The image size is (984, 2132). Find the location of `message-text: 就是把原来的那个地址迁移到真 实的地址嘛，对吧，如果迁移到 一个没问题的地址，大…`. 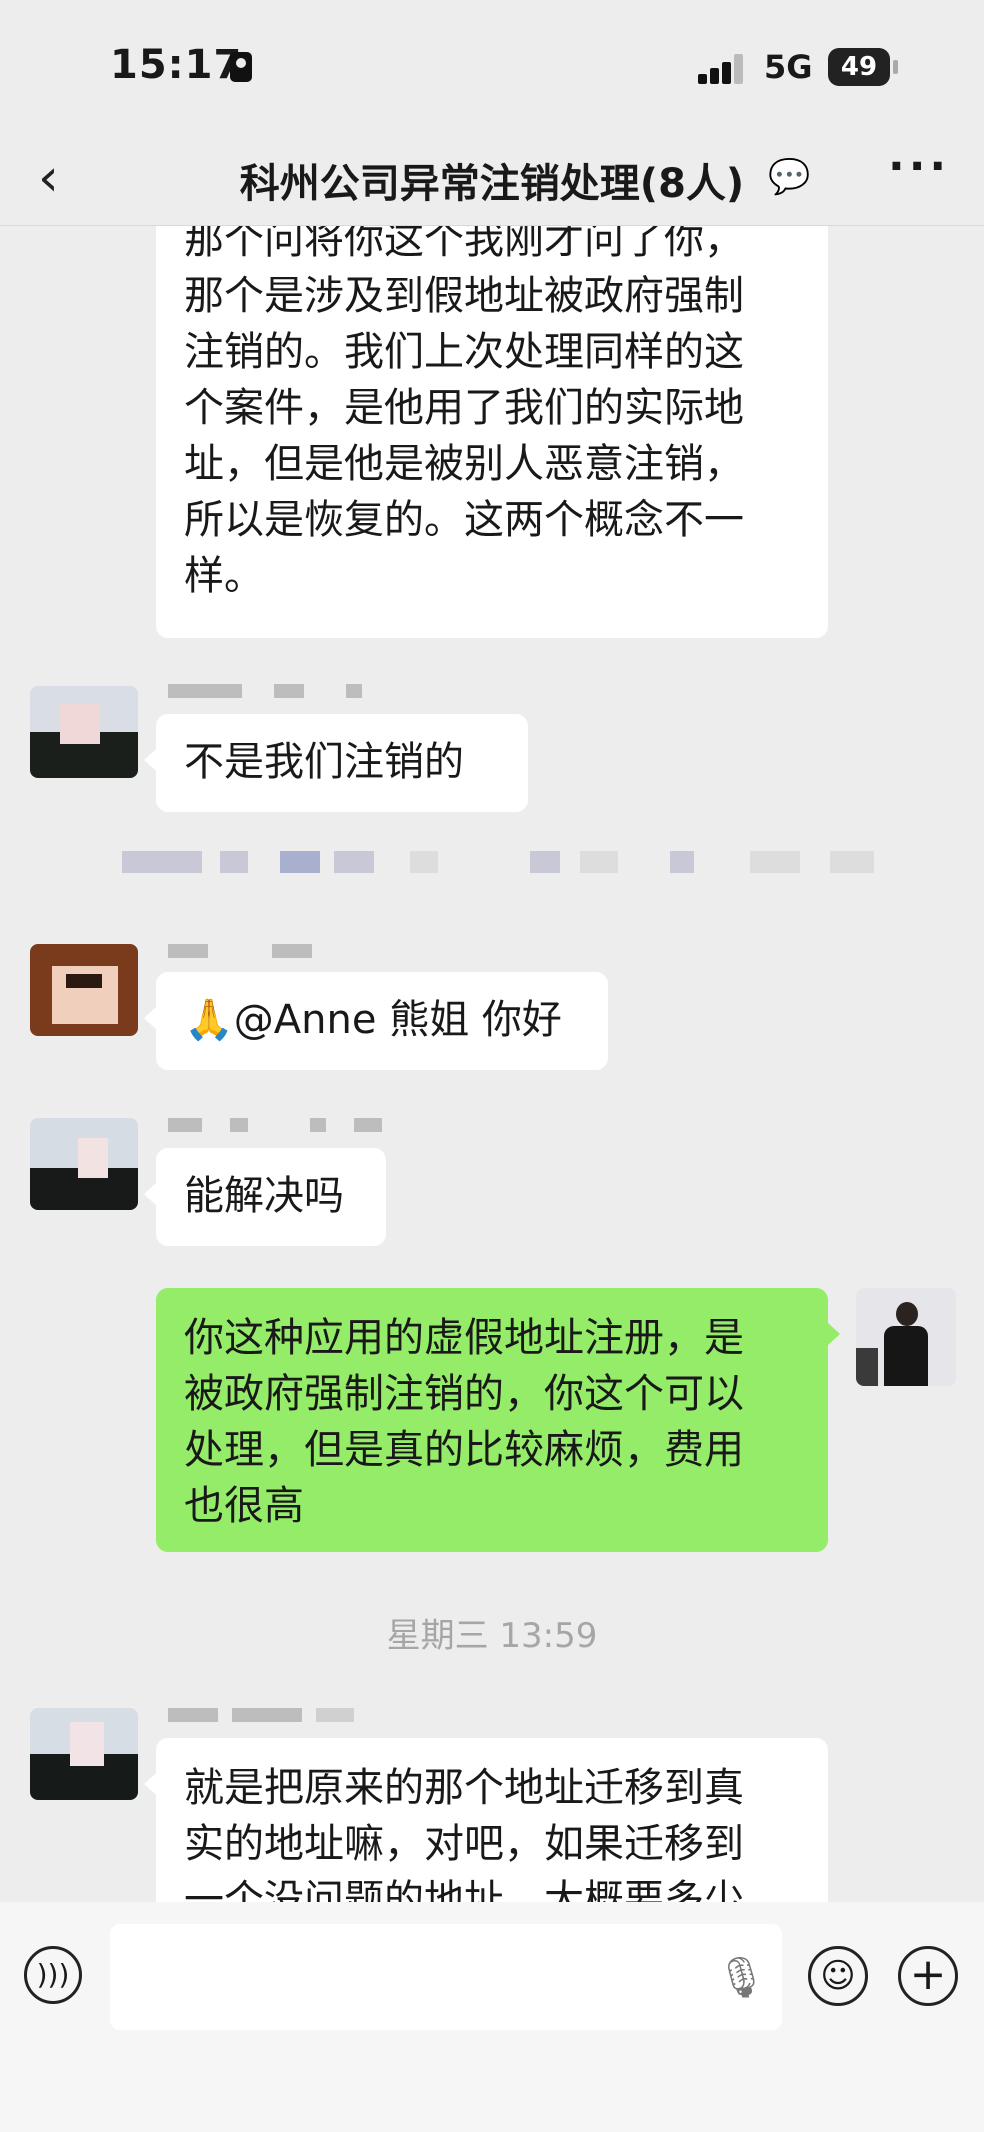

message-text: 就是把原来的那个地址迁移到真 实的地址嘛，对吧，如果迁移到 一个没问题的地址，大… is located at coordinates (464, 1833).